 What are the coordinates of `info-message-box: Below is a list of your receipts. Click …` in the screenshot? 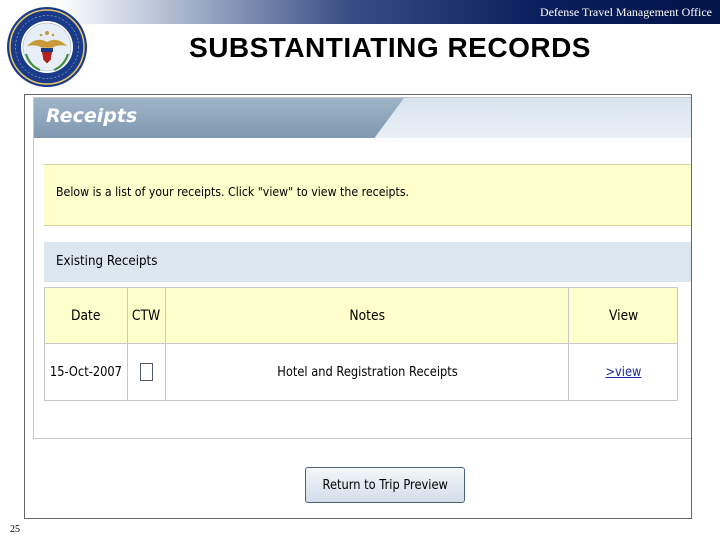 It's located at (367, 195).